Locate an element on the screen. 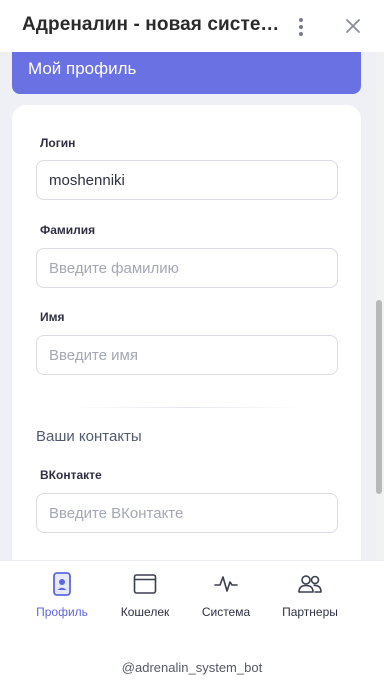 The width and height of the screenshot is (384, 688). scrollbar-thumb is located at coordinates (379, 397).